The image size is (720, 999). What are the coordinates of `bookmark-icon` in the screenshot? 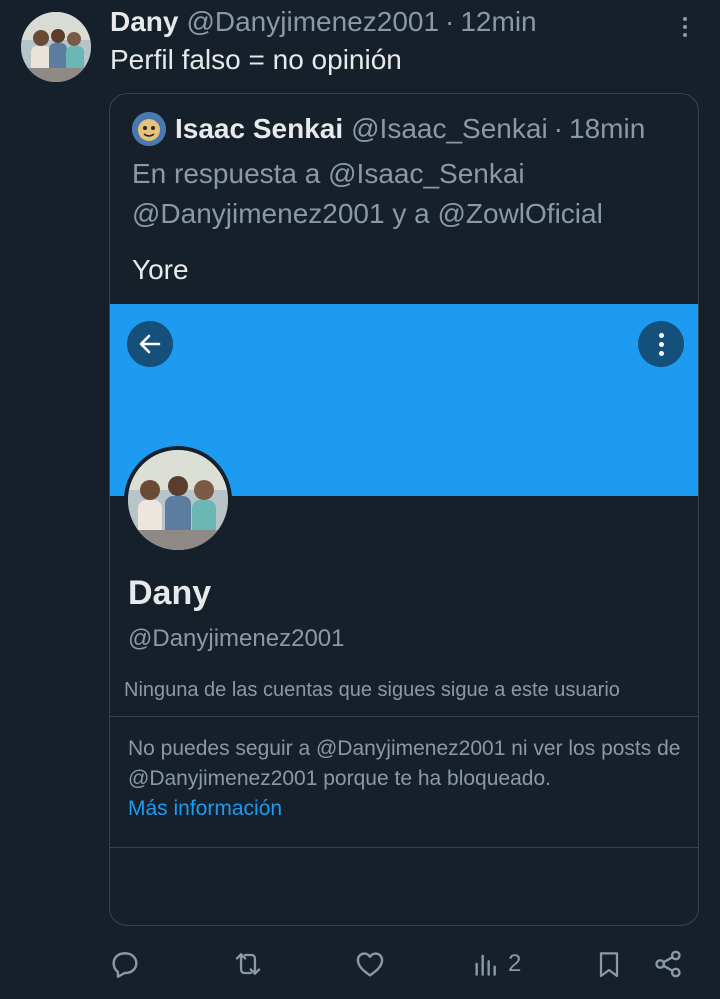 It's located at (609, 965).